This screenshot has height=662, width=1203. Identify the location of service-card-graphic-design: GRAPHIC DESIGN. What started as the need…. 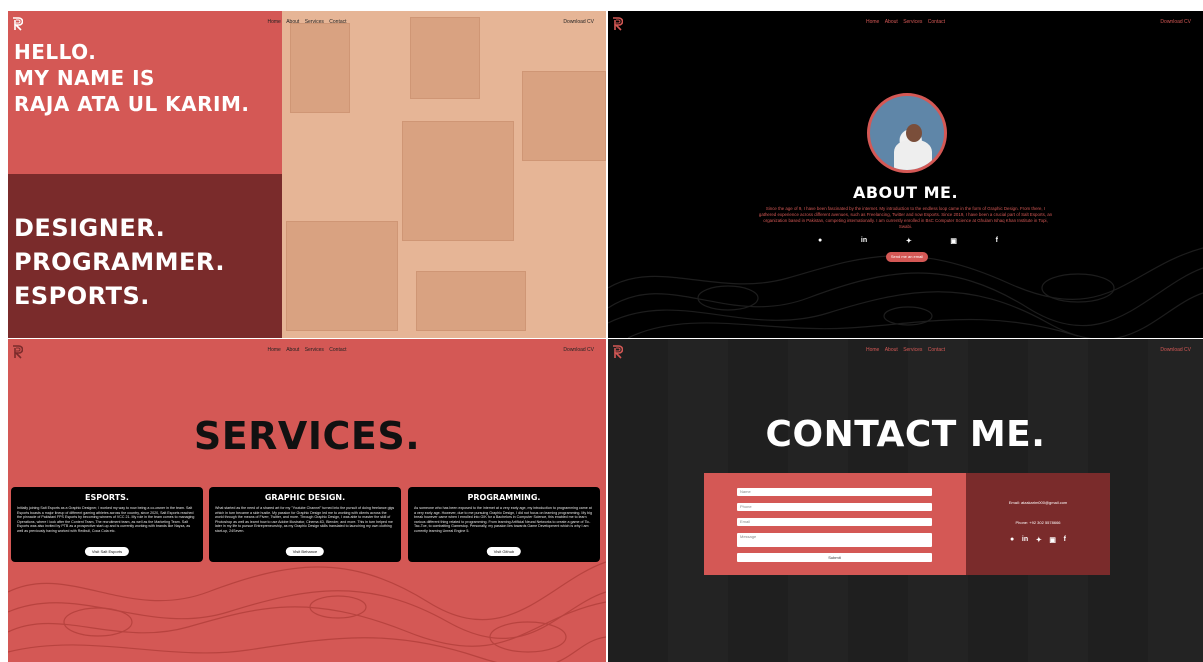
(305, 524).